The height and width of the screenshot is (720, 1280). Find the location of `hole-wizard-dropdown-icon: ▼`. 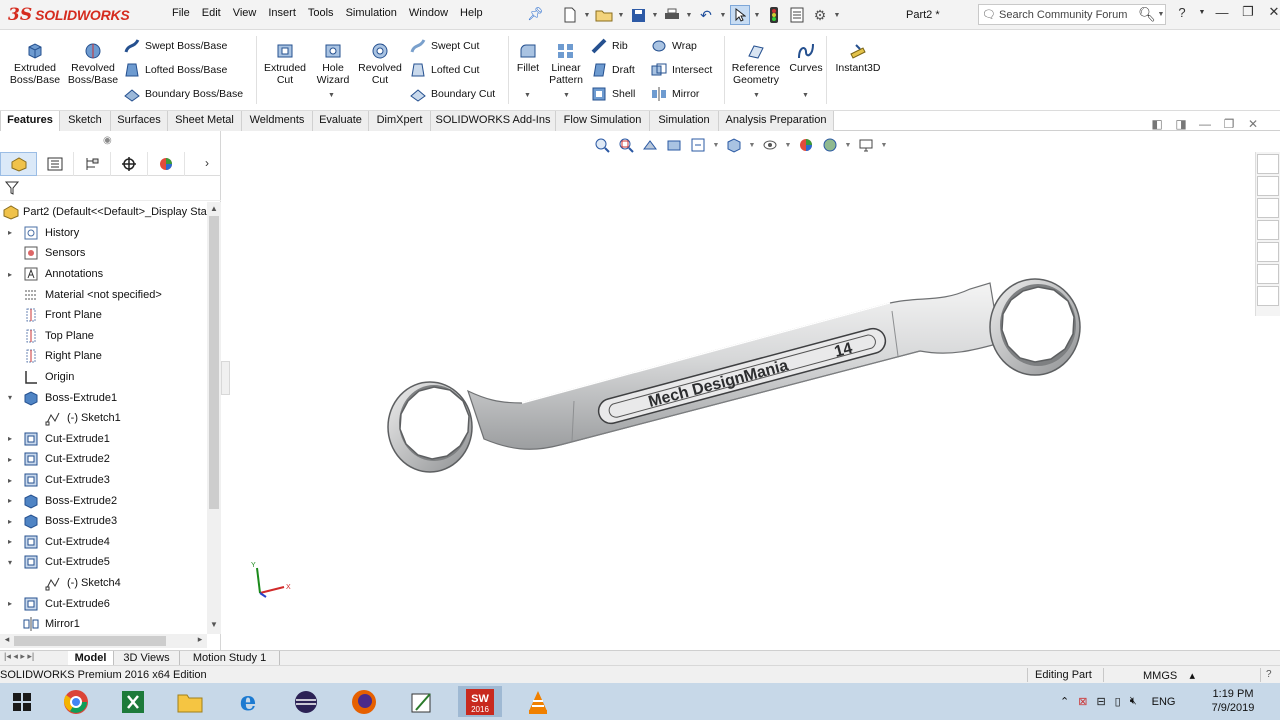

hole-wizard-dropdown-icon: ▼ is located at coordinates (331, 95).